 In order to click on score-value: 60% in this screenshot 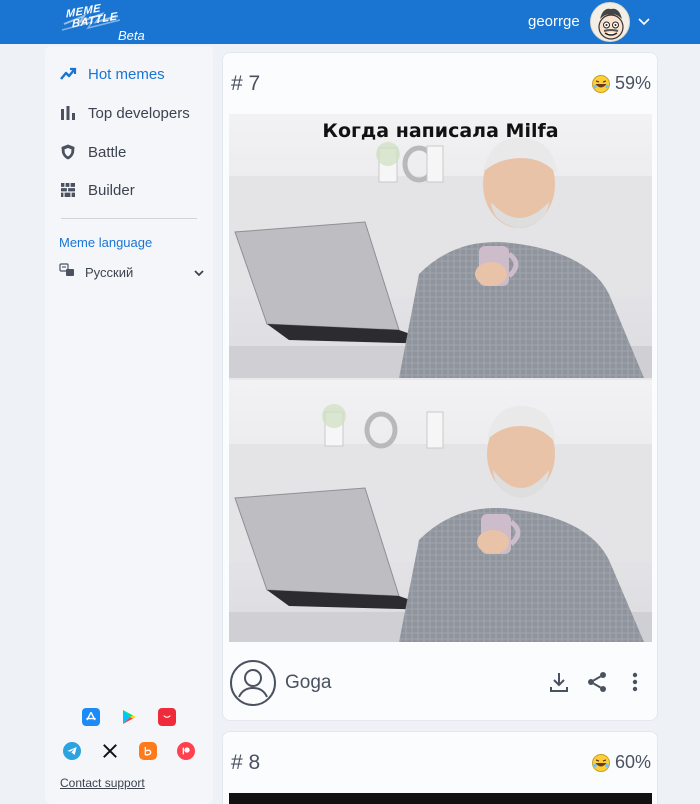, I will do `click(632, 762)`.